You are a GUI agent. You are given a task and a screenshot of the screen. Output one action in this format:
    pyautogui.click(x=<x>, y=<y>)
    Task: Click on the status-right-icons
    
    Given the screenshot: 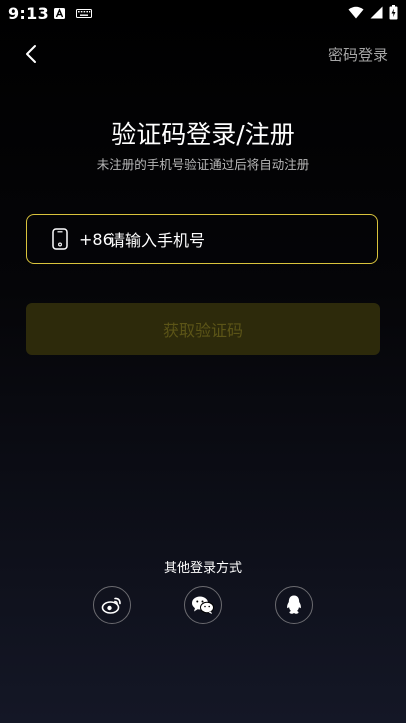 What is the action you would take?
    pyautogui.click(x=373, y=12)
    